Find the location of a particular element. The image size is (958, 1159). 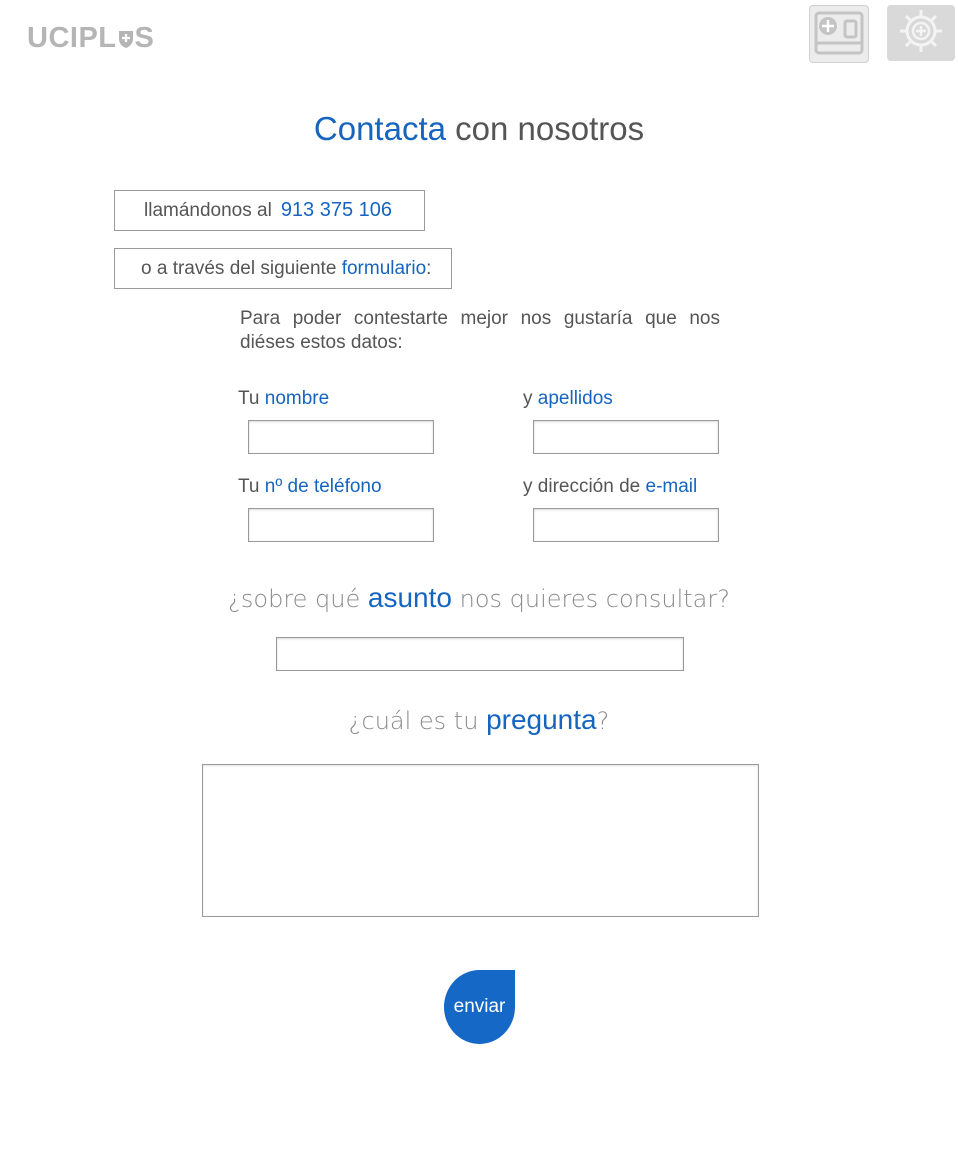

phone-number: 913 375 106 is located at coordinates (336, 210).